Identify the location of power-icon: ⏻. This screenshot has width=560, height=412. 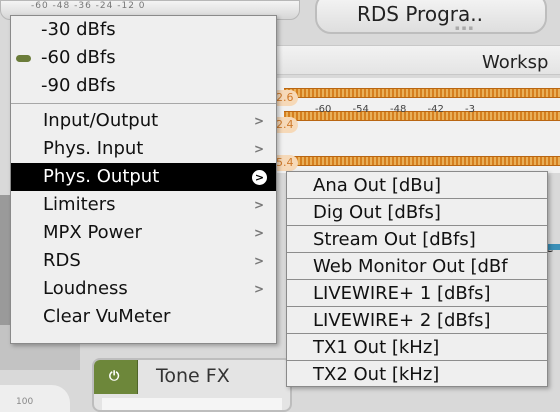
(114, 376).